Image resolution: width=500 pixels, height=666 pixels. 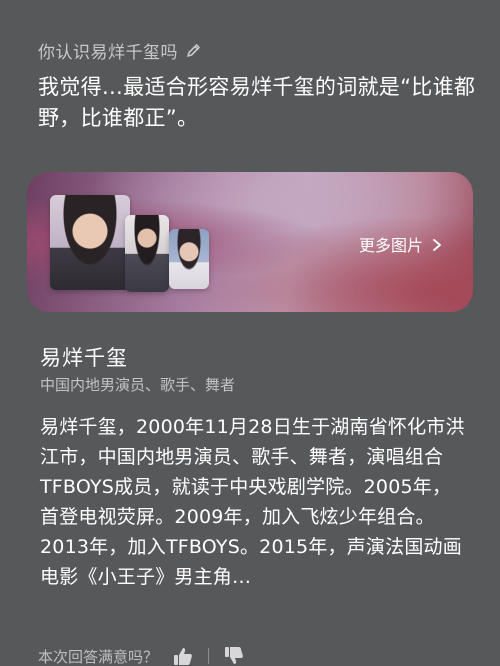 I want to click on thumbs-down-icon, so click(x=234, y=655).